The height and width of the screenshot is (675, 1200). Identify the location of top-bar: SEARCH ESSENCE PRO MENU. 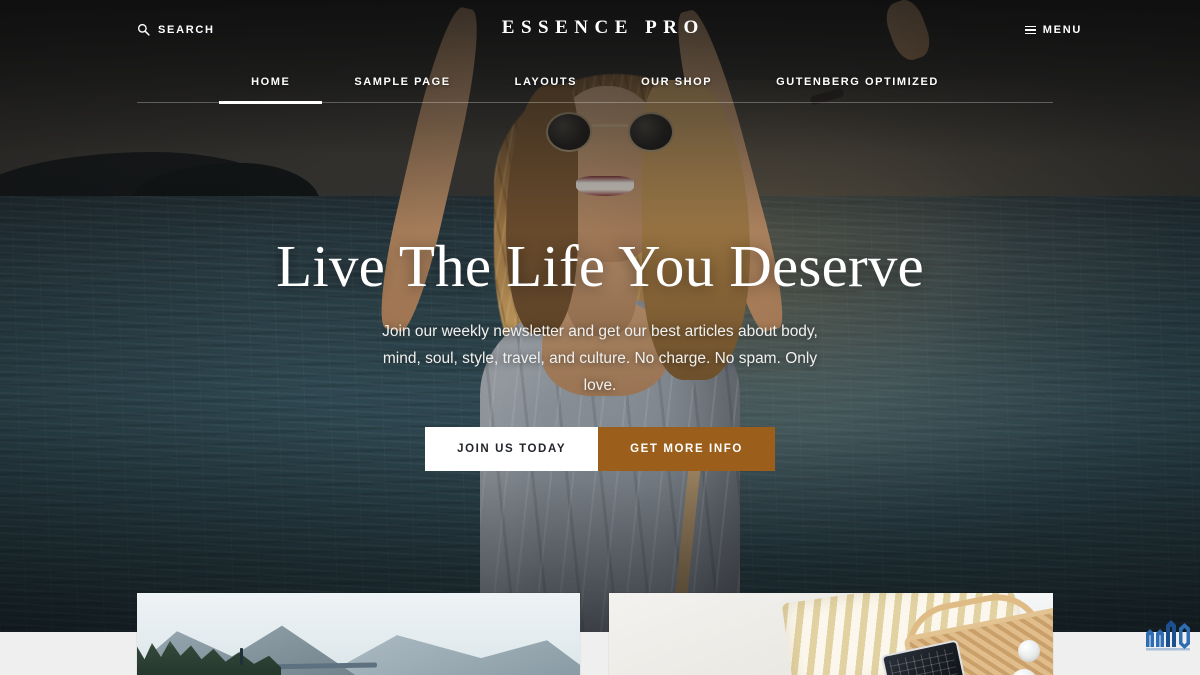
(600, 31).